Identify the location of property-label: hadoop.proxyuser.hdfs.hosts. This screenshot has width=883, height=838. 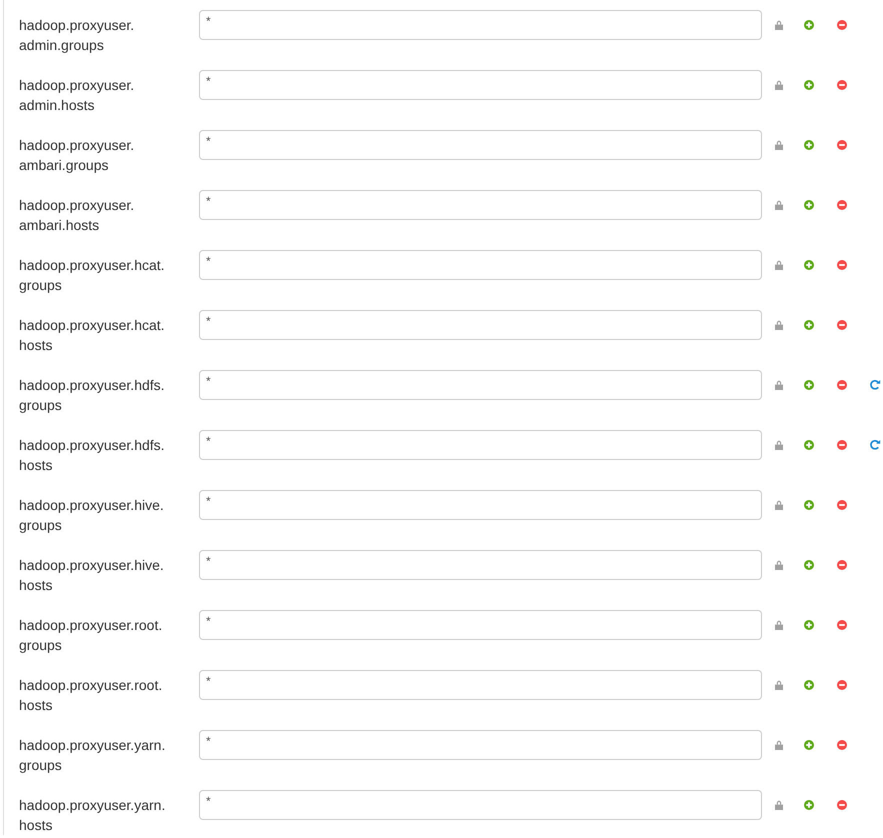
(92, 455).